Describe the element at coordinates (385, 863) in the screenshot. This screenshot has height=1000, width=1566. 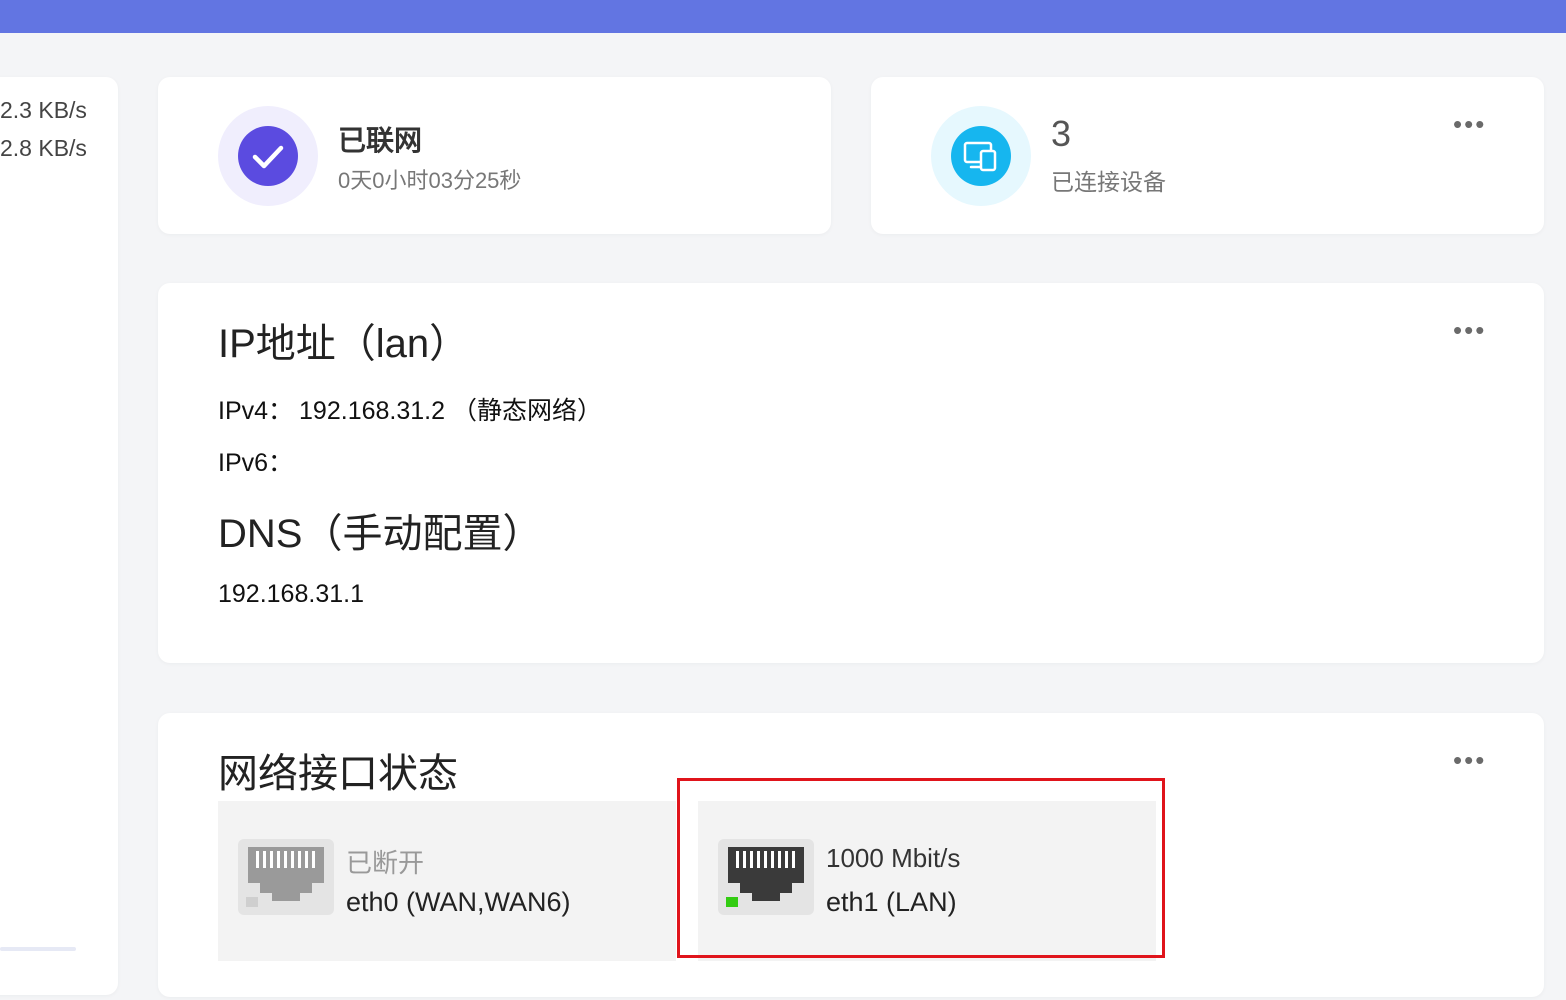
I see `port-status: 已断开` at that location.